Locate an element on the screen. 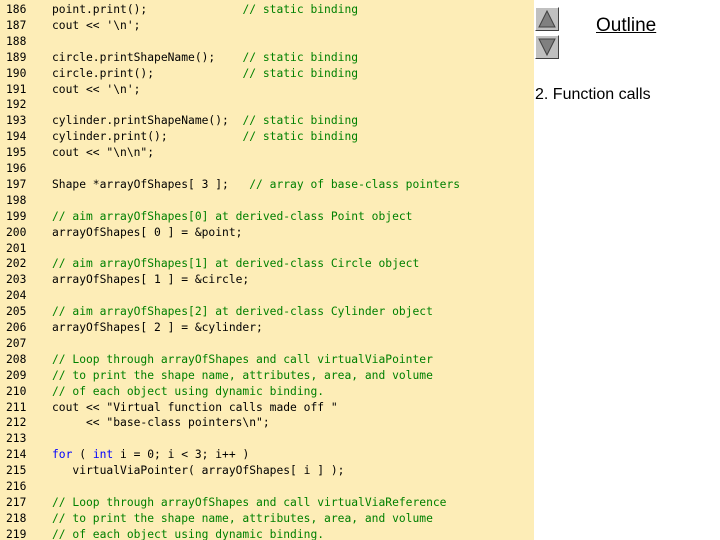  line-number: 197 is located at coordinates (16, 184).